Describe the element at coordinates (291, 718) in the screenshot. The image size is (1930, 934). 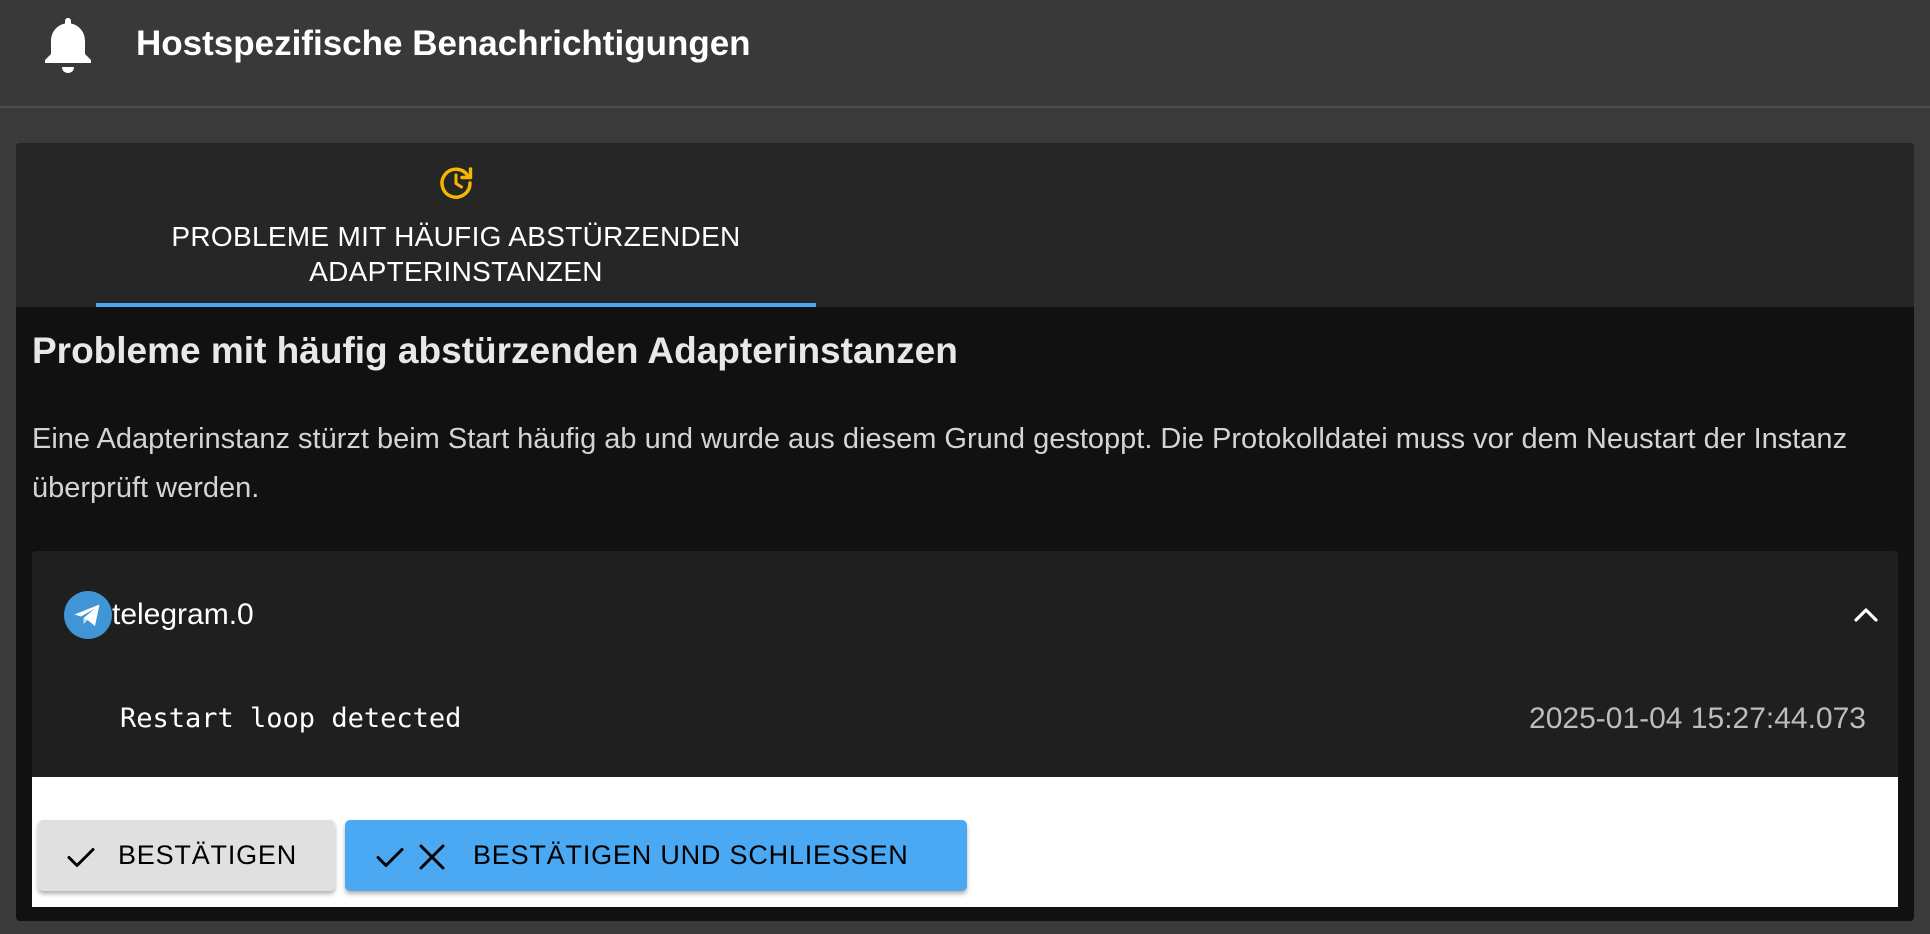
I see `instance-message: Restart loop detected` at that location.